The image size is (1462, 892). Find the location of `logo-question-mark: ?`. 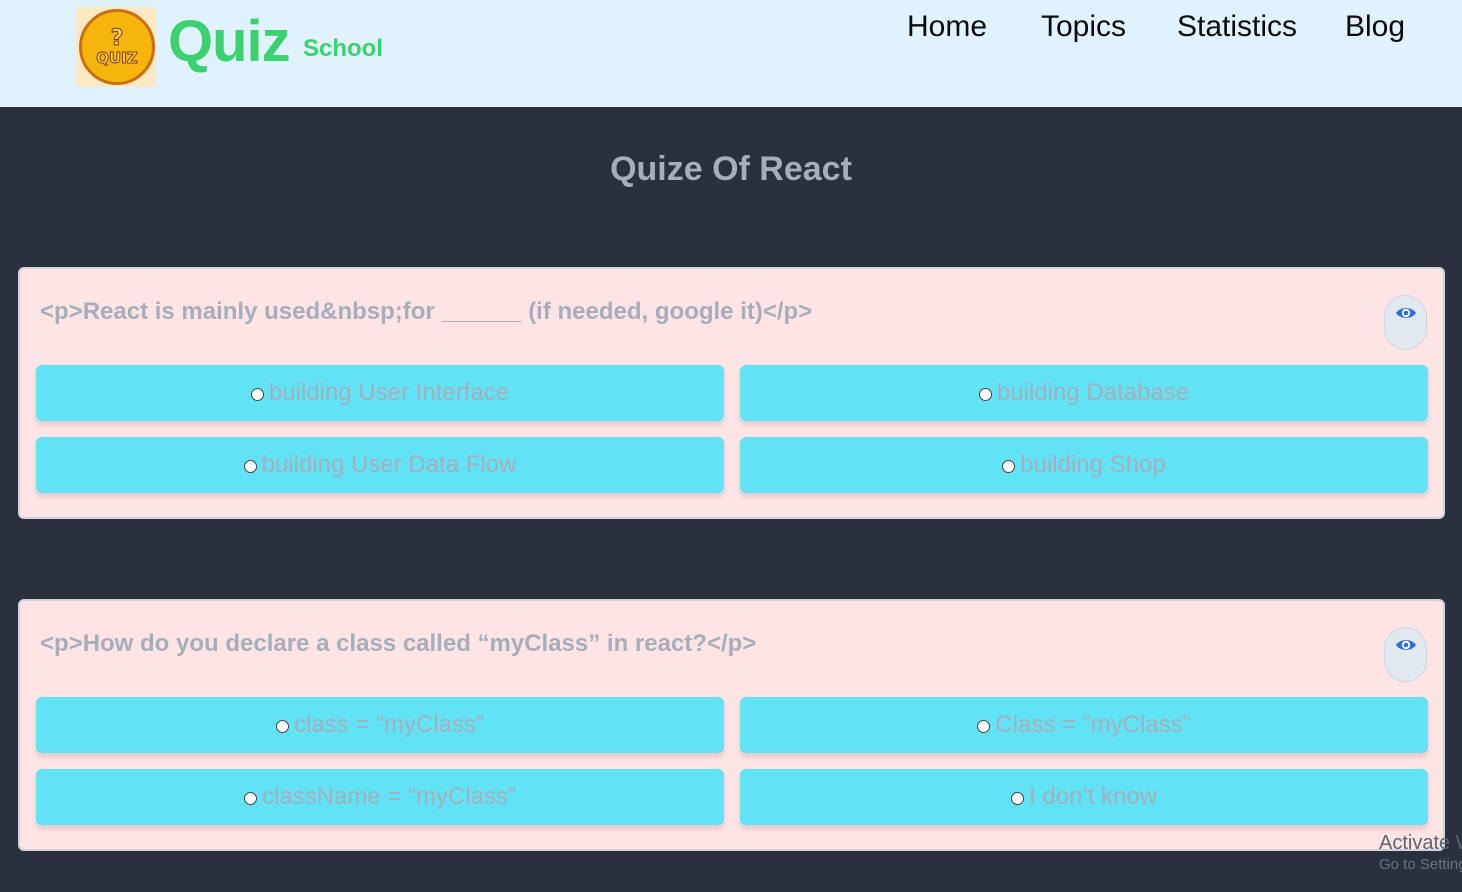

logo-question-mark: ? is located at coordinates (117, 38).